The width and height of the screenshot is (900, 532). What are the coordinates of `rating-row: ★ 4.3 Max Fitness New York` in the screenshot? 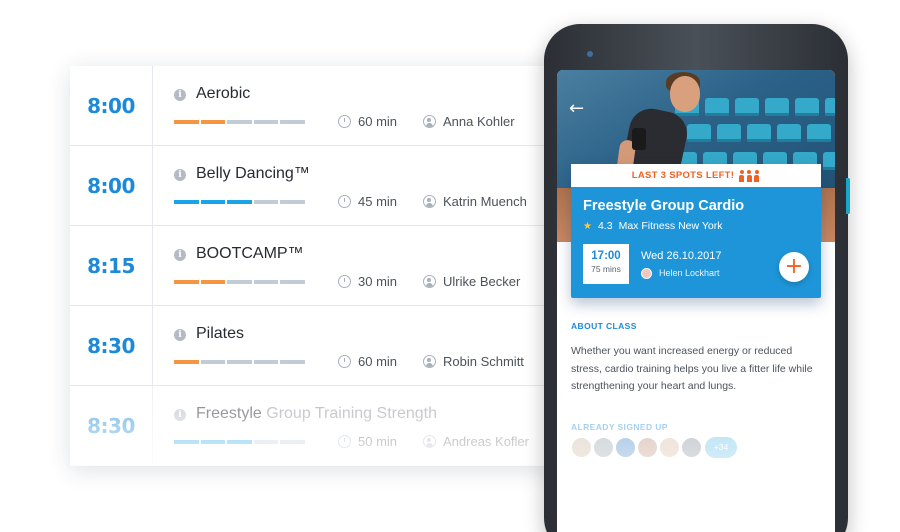 It's located at (652, 226).